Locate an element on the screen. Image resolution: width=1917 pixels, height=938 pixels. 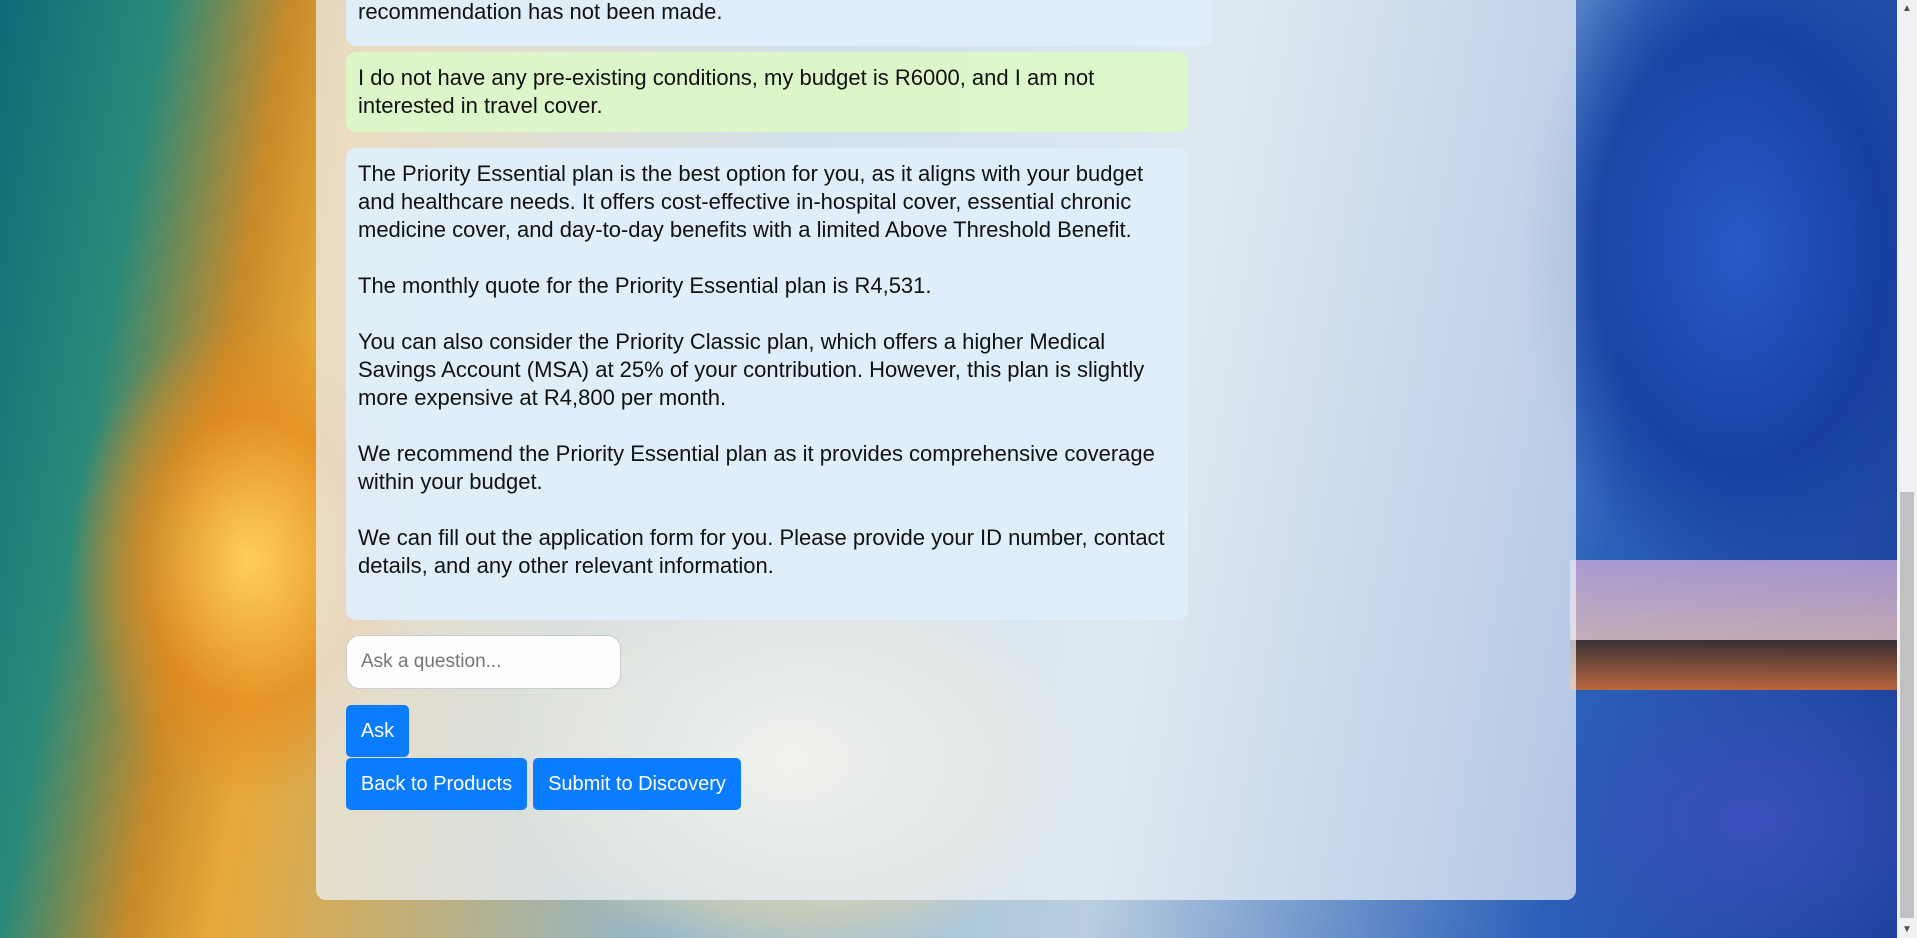
background-horizon is located at coordinates (1735, 665).